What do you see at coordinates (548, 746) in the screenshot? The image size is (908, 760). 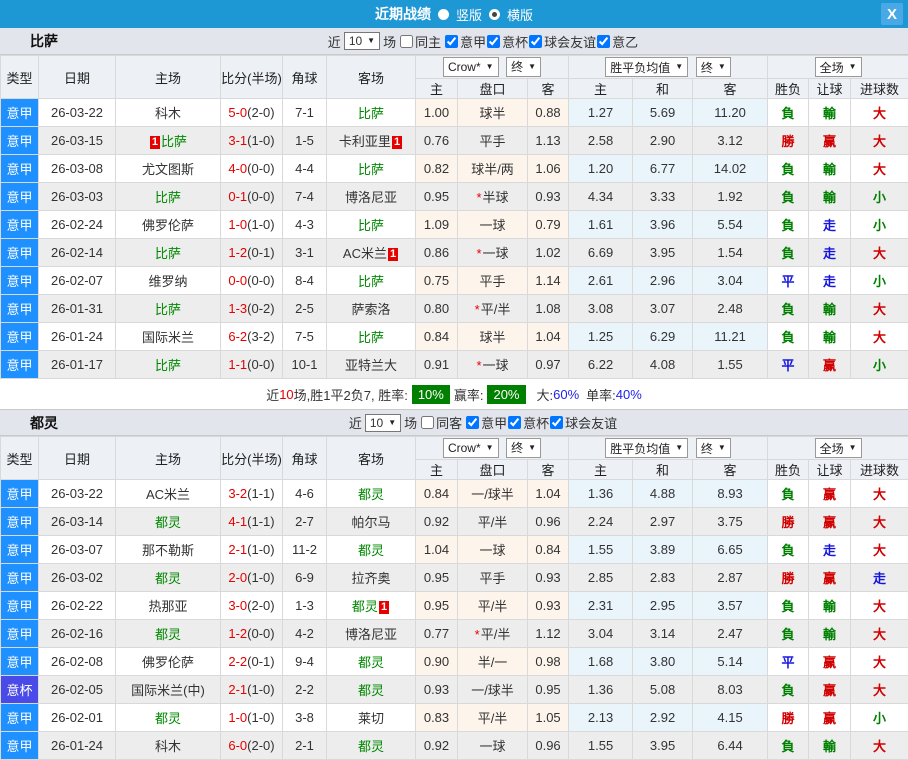 I see `crow-away-odds: 0.96` at bounding box center [548, 746].